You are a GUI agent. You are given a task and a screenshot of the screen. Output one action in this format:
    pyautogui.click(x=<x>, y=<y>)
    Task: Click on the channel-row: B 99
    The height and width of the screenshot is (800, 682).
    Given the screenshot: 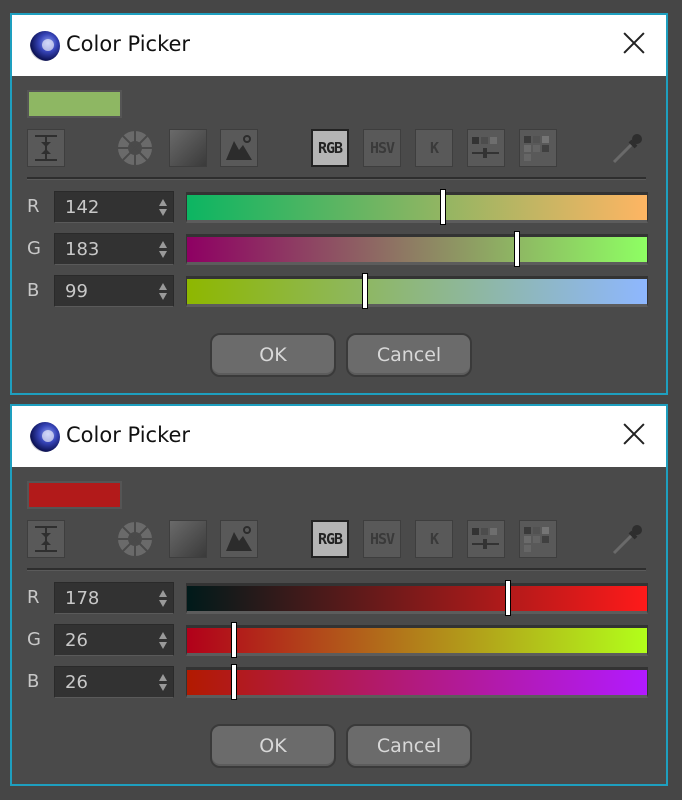 What is the action you would take?
    pyautogui.click(x=339, y=291)
    